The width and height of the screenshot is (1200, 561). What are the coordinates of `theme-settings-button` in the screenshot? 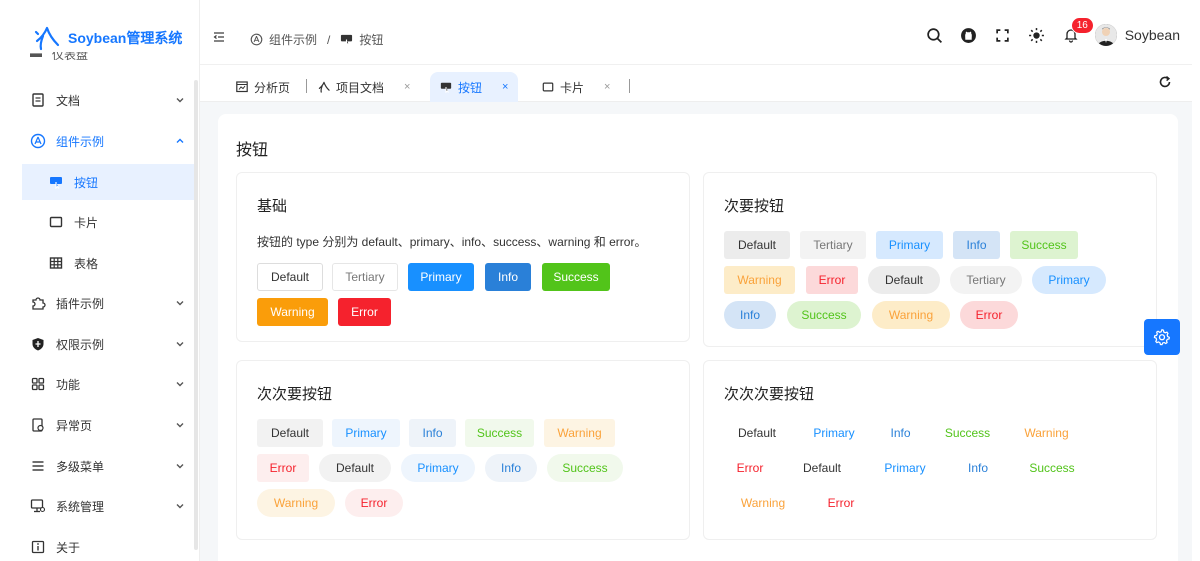 It's located at (1162, 337).